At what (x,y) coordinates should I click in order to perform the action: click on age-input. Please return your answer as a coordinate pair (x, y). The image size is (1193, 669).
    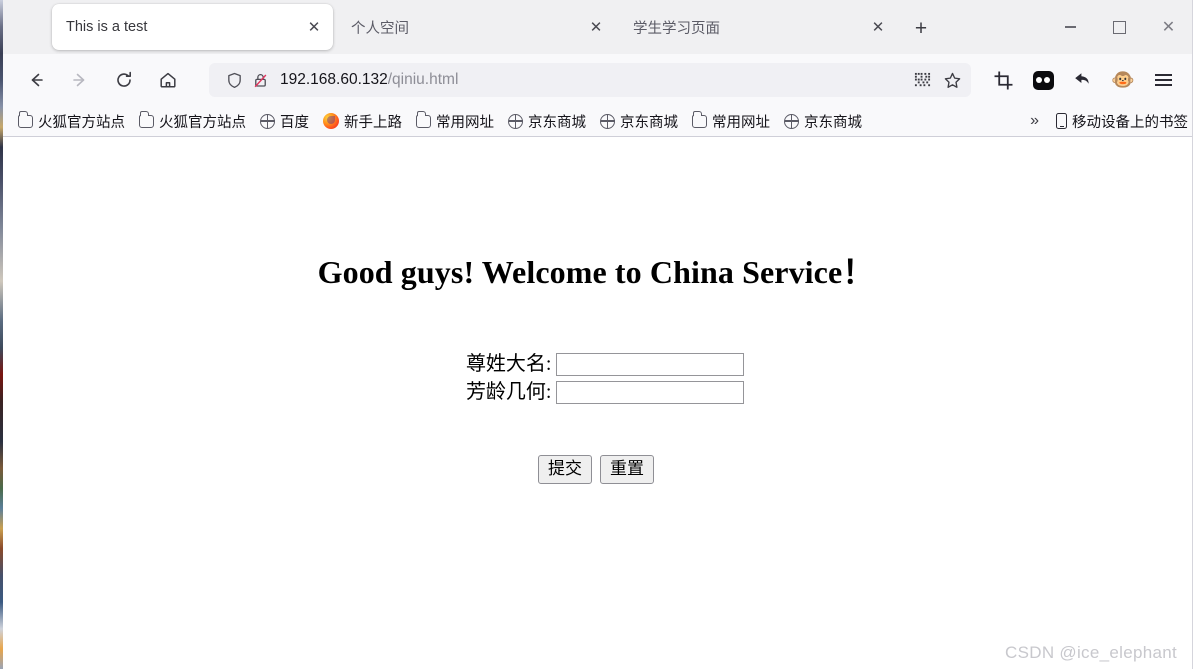
    Looking at the image, I should click on (649, 392).